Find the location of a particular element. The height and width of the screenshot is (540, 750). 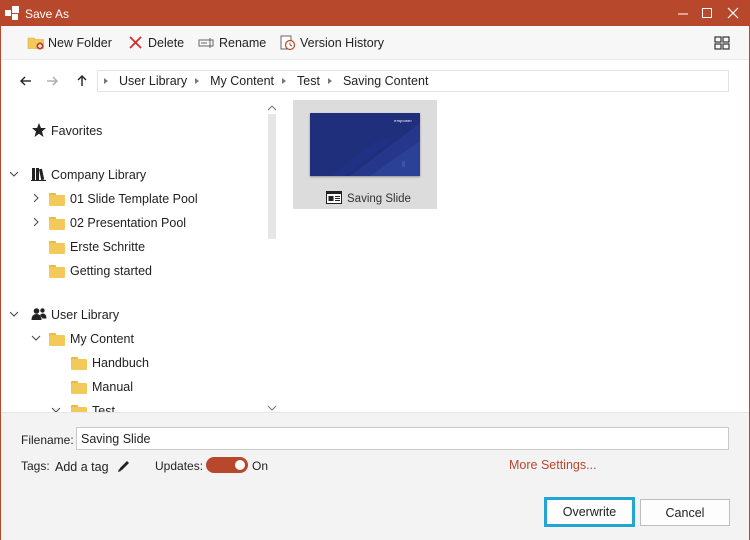

breadcrumb-item-test: Test is located at coordinates (301, 81).